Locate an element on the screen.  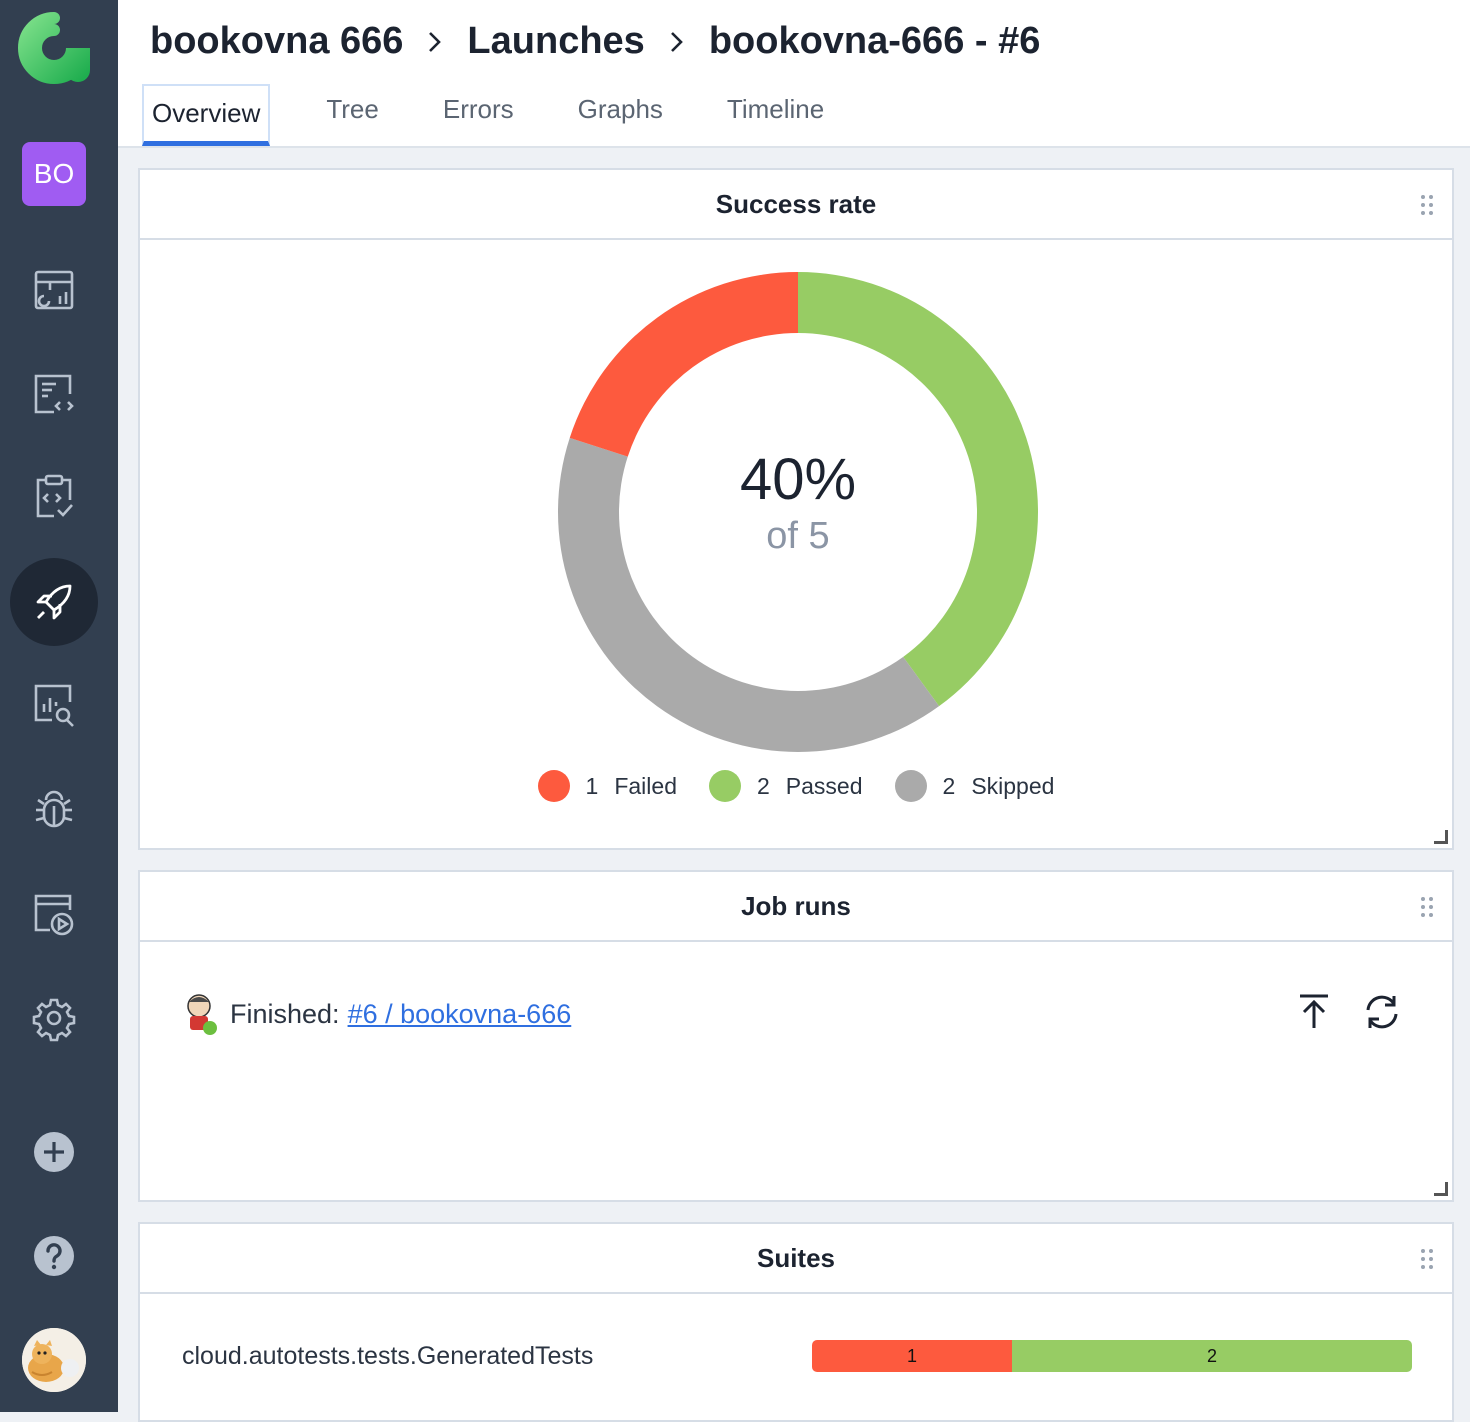
legend-skipped: 2 Skipped is located at coordinates (974, 786).